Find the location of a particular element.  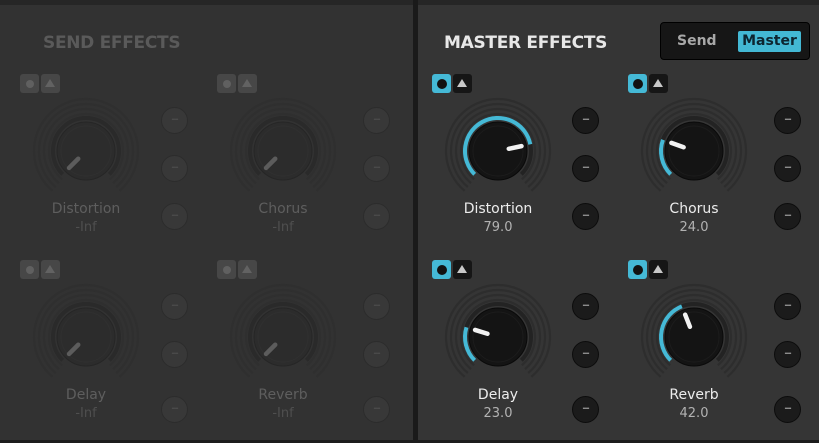

master-effect-delay: Delay 23.0 -- -- -- is located at coordinates (530, 351).